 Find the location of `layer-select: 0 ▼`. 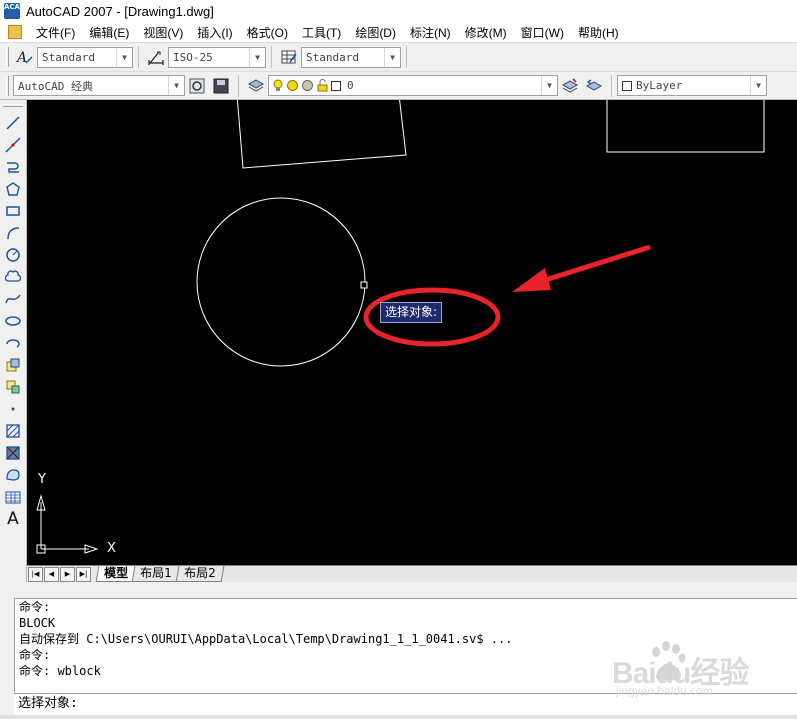

layer-select: 0 ▼ is located at coordinates (413, 85).